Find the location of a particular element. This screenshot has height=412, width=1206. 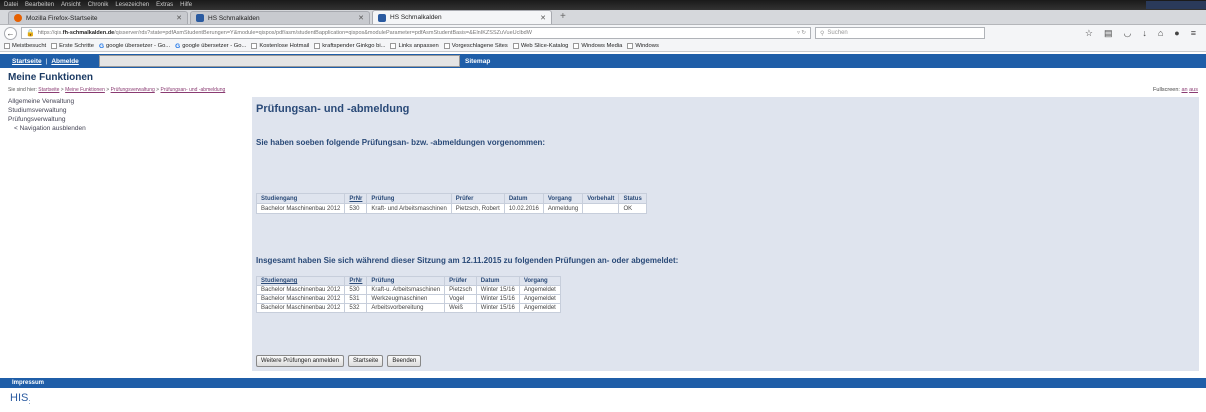

menu-item: Hilfe is located at coordinates (186, 5).